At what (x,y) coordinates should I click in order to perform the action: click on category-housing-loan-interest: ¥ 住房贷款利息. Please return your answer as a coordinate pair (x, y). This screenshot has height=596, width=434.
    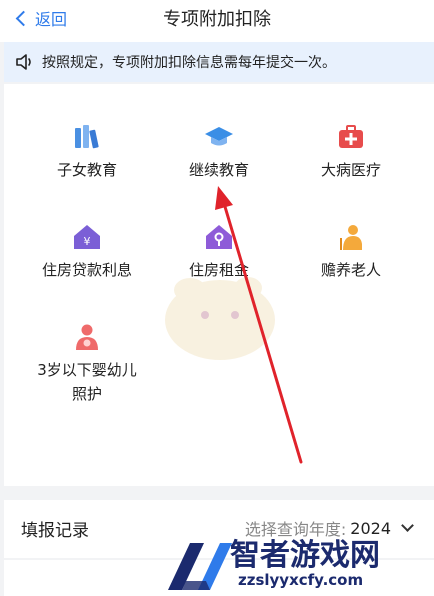
    Looking at the image, I should click on (87, 252).